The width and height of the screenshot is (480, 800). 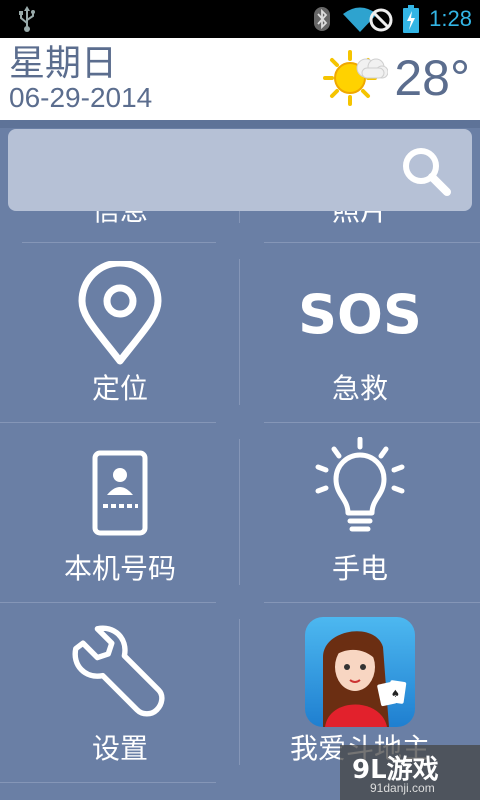 What do you see at coordinates (410, 772) in the screenshot?
I see `watermark-overlay: 9L游戏 91danji.com` at bounding box center [410, 772].